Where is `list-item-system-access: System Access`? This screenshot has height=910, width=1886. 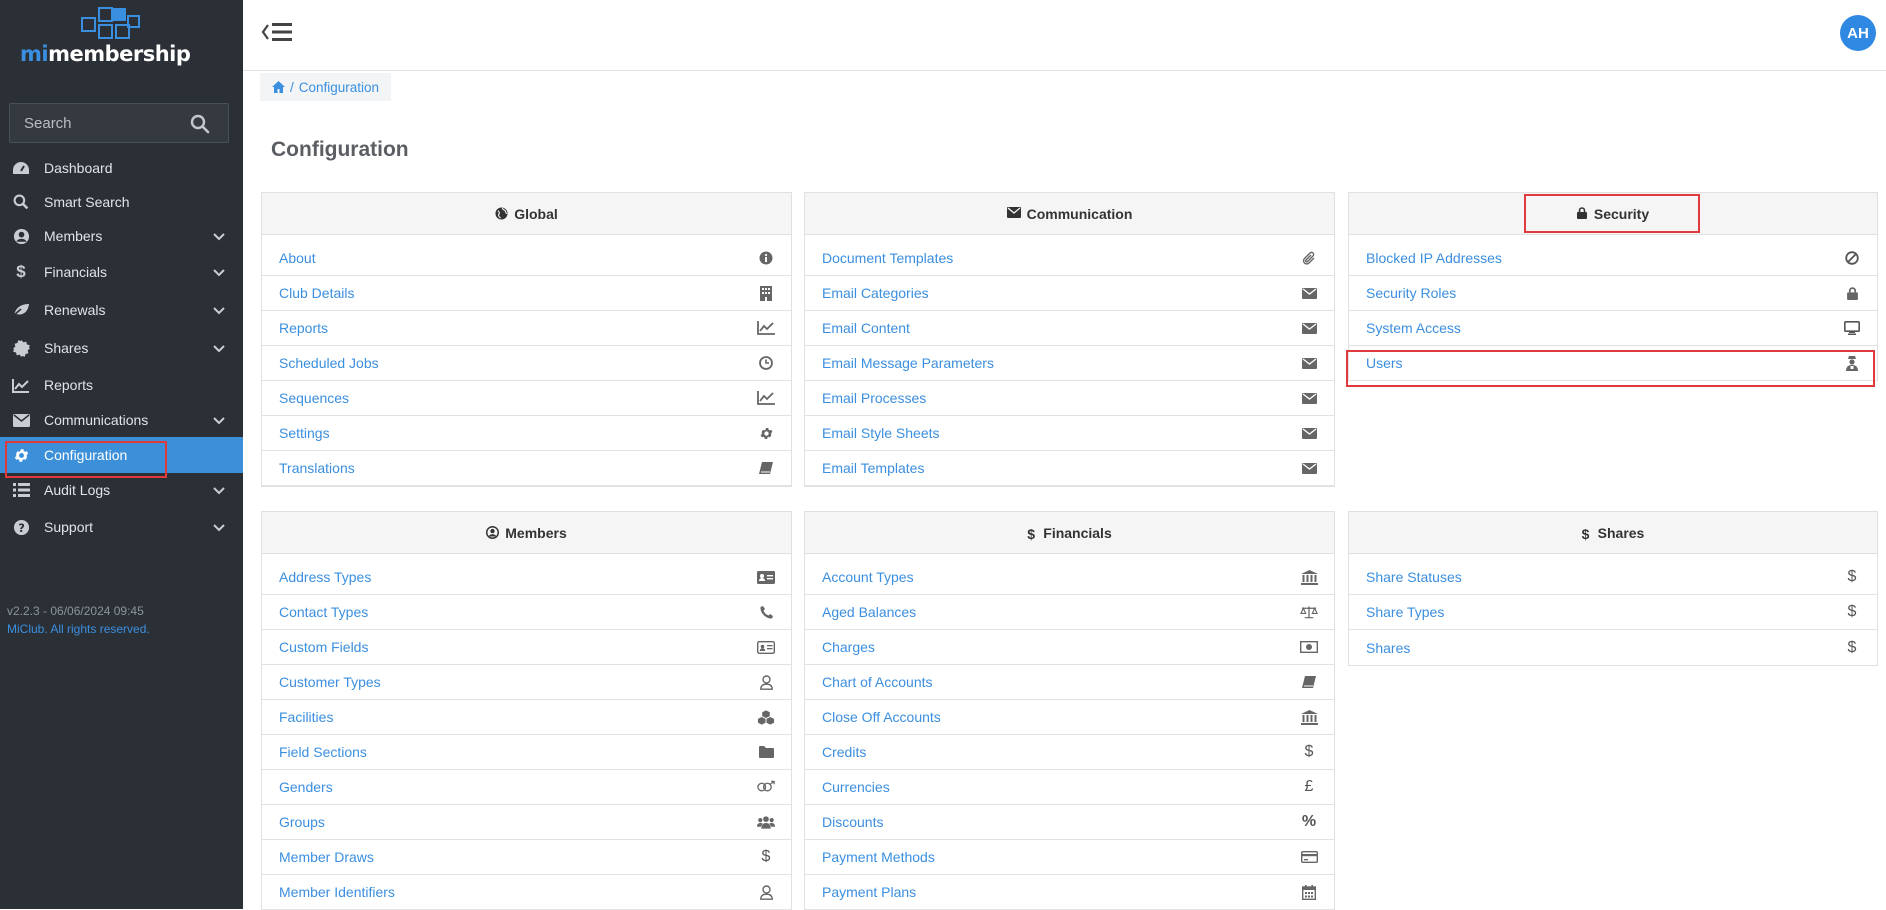 list-item-system-access: System Access is located at coordinates (1613, 328).